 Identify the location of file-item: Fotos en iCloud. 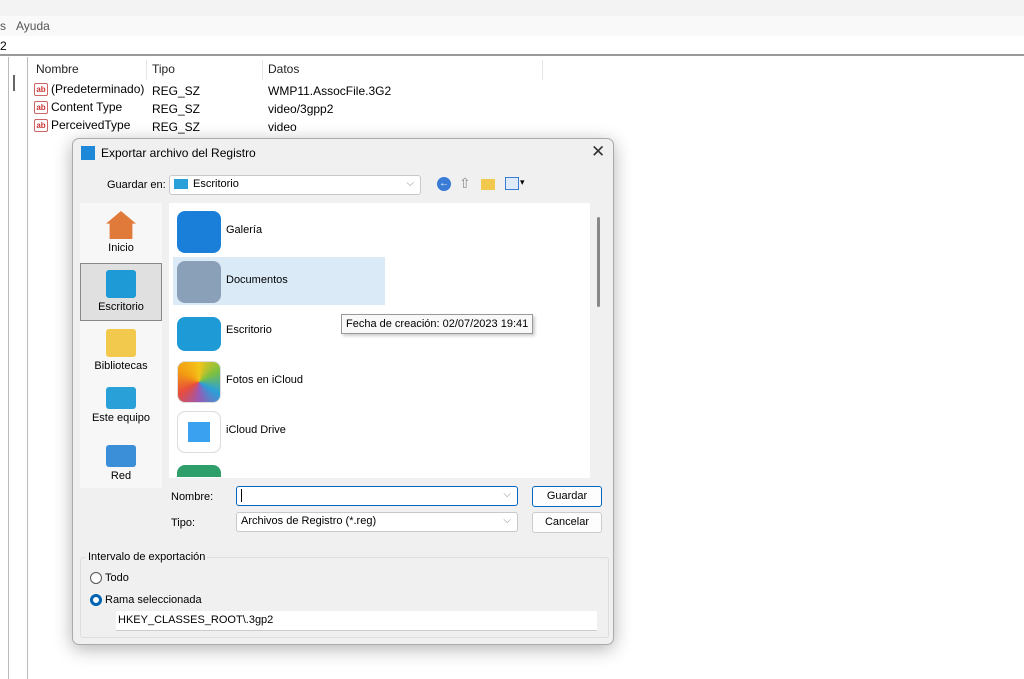
(279, 381).